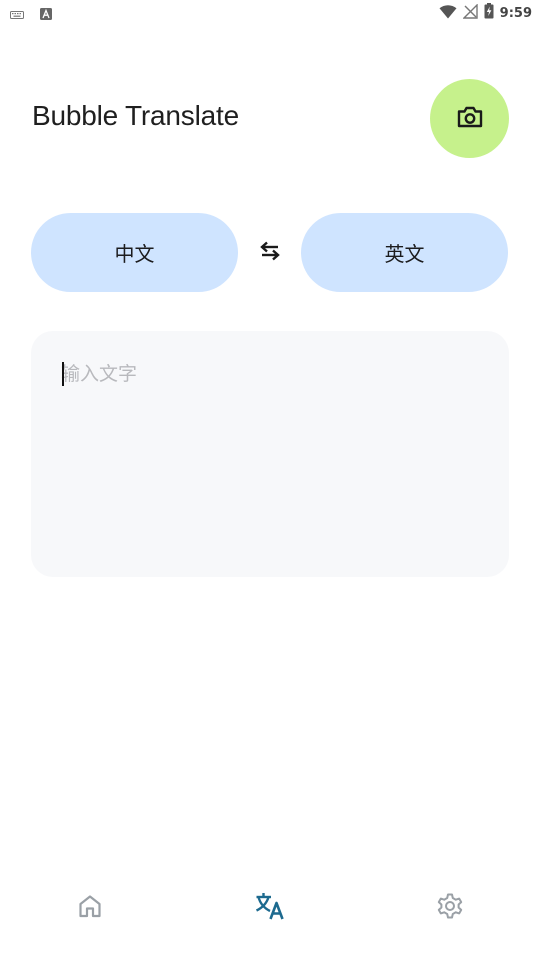 The height and width of the screenshot is (960, 540). I want to click on status-time: 9:59, so click(515, 13).